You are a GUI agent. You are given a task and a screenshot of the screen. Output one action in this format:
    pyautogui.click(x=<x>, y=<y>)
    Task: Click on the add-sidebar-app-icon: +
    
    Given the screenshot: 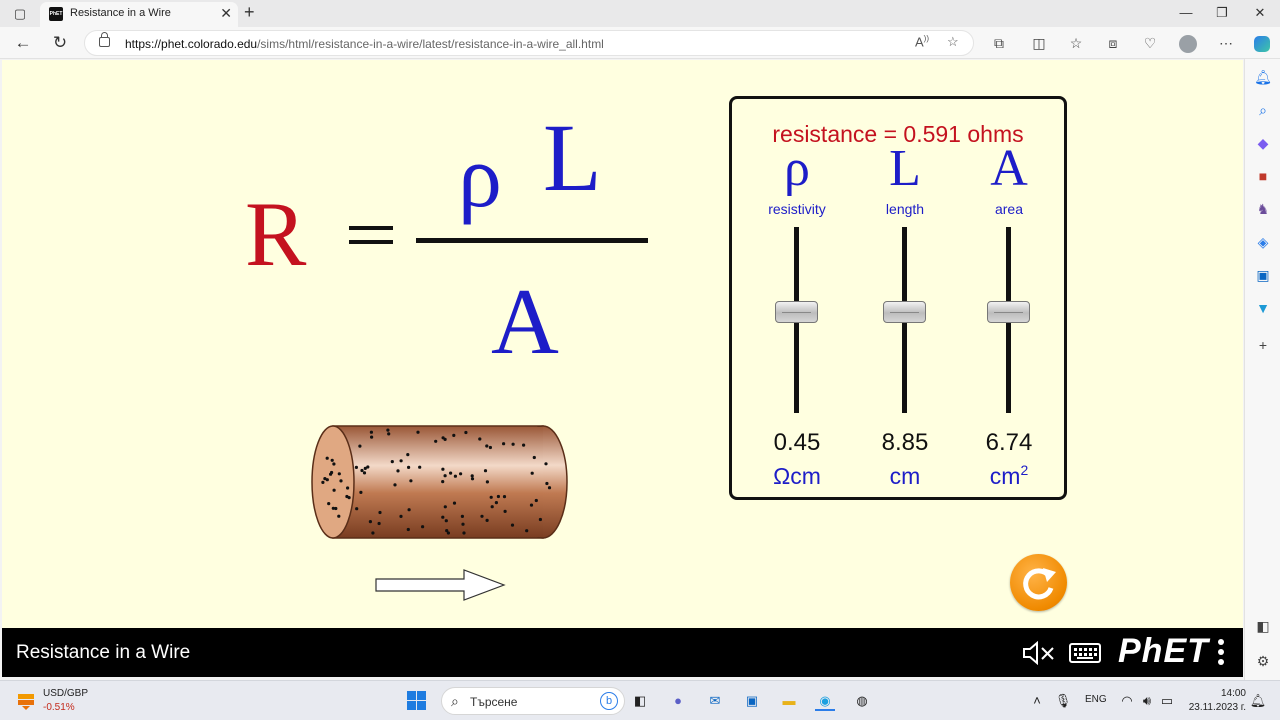 What is the action you would take?
    pyautogui.click(x=1263, y=345)
    